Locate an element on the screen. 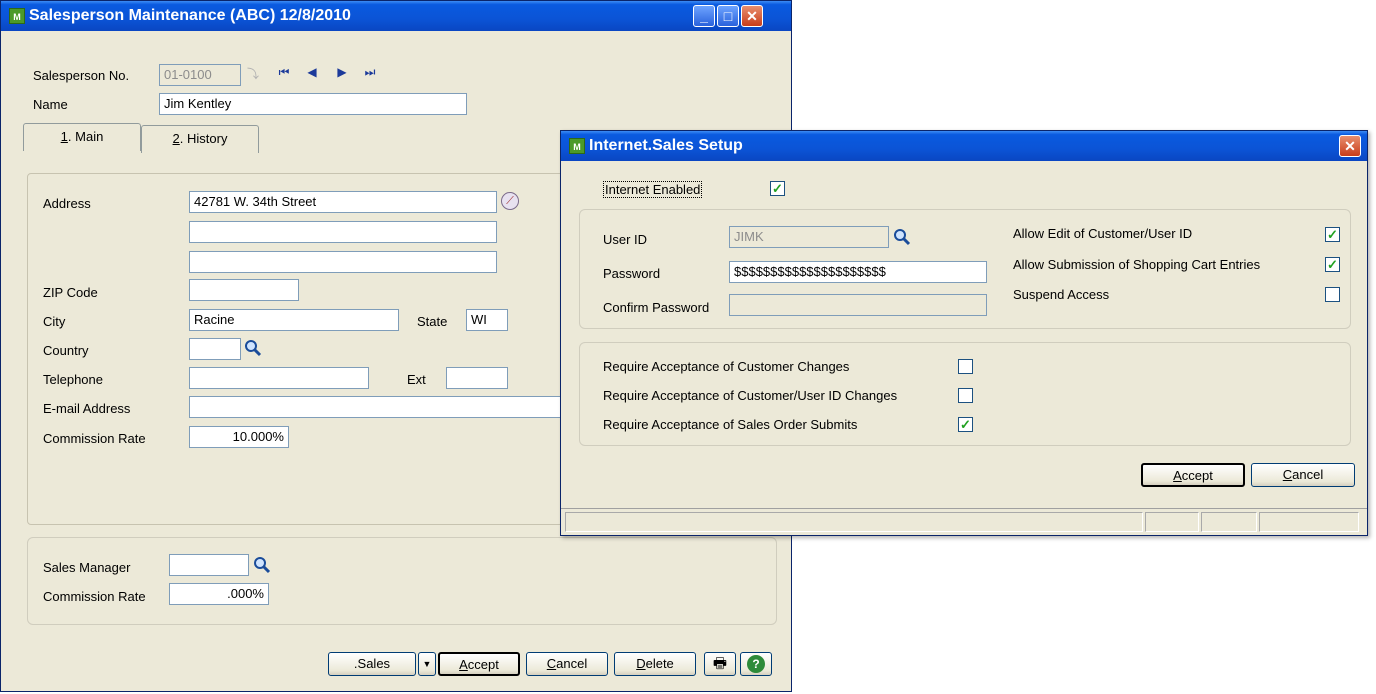 The height and width of the screenshot is (694, 1376). address-compass-icon: ⟋ is located at coordinates (510, 201).